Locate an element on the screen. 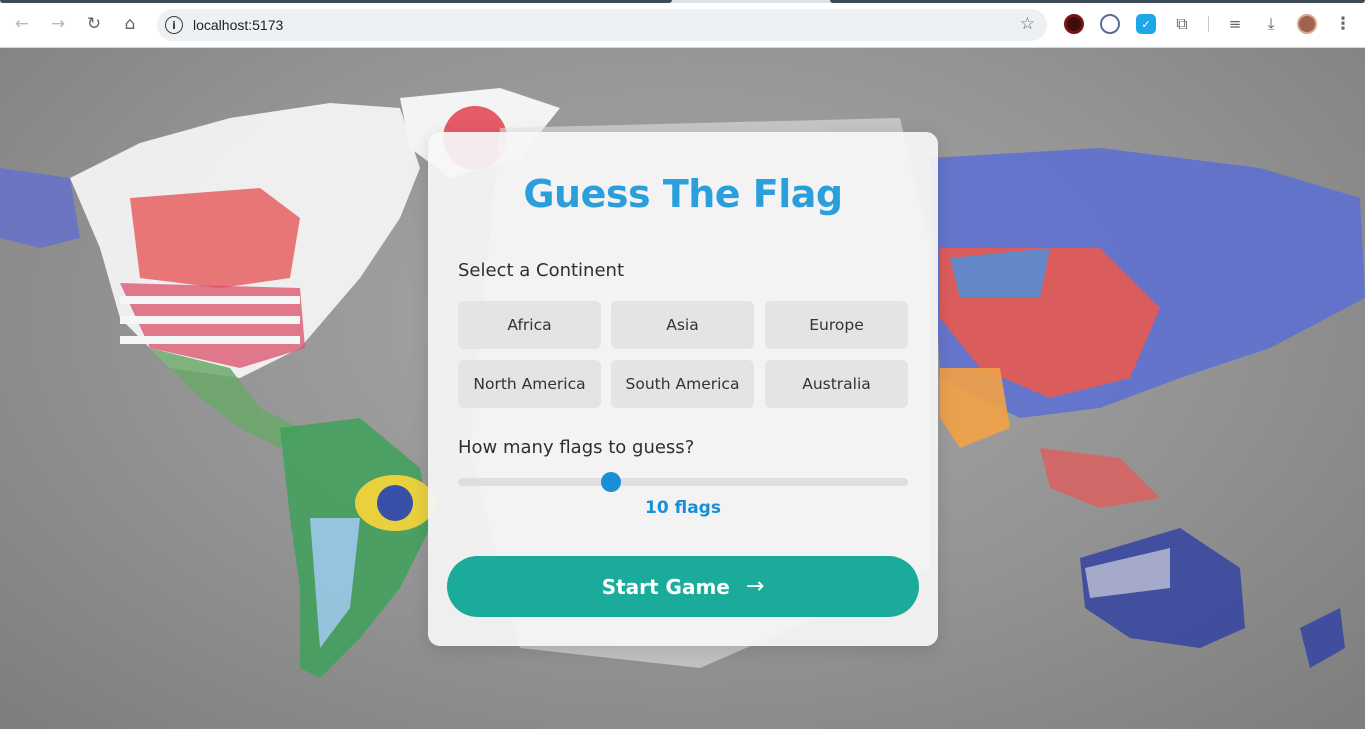  tab-edge-right is located at coordinates (1097, 1).